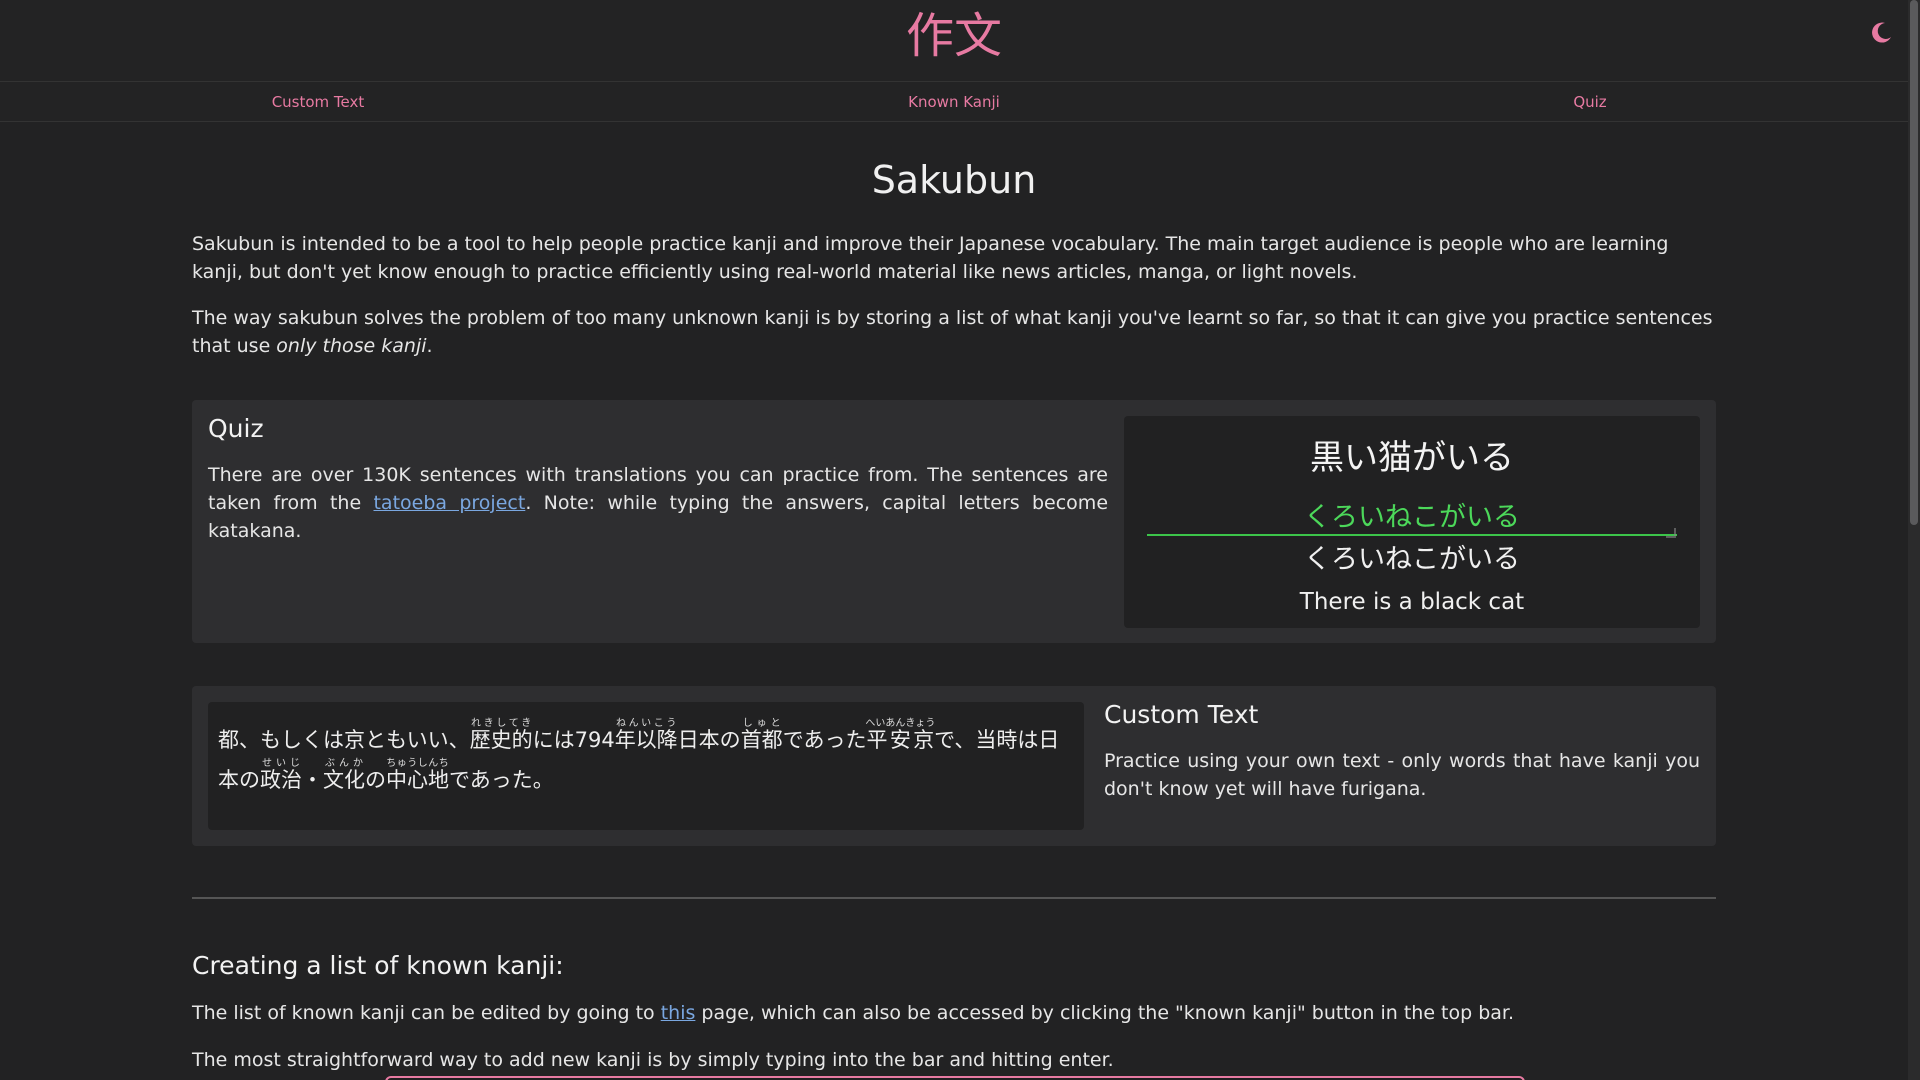 This screenshot has width=1920, height=1080. What do you see at coordinates (236, 428) in the screenshot?
I see `quiz-heading: Quiz` at bounding box center [236, 428].